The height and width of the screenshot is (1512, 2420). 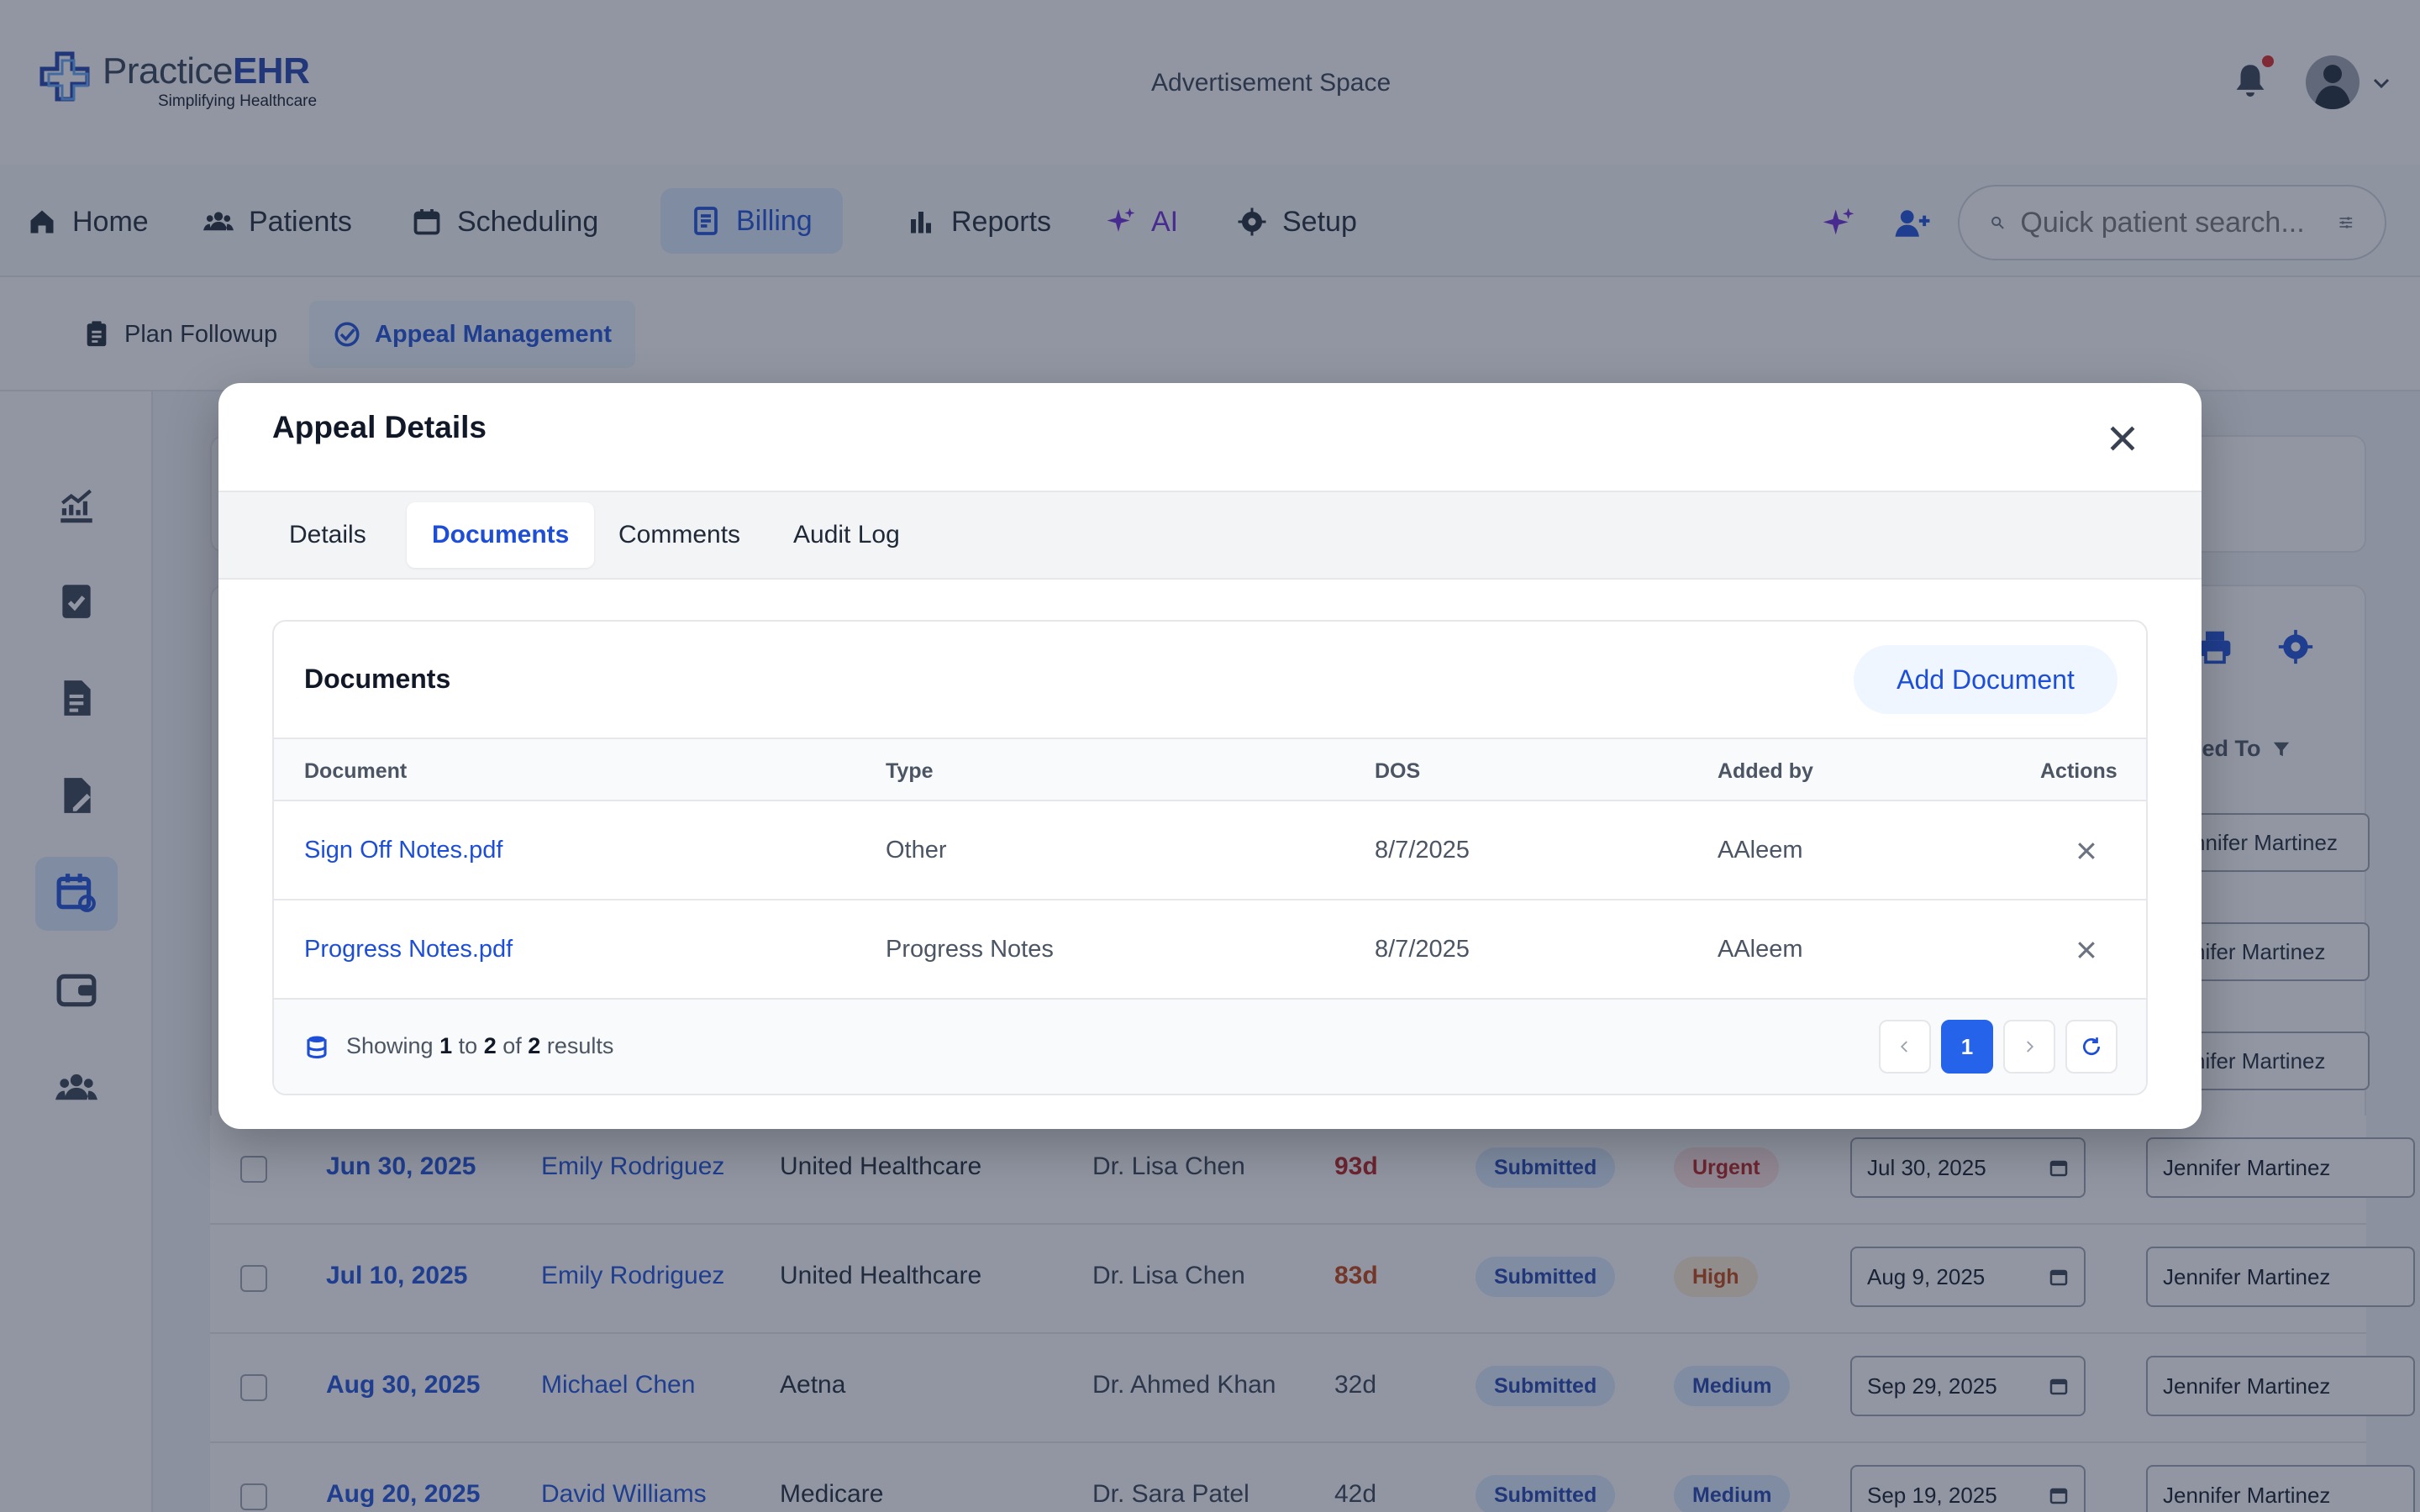 What do you see at coordinates (1210, 769) in the screenshot?
I see `documents-table-header: Document Type DOS Added by Actions` at bounding box center [1210, 769].